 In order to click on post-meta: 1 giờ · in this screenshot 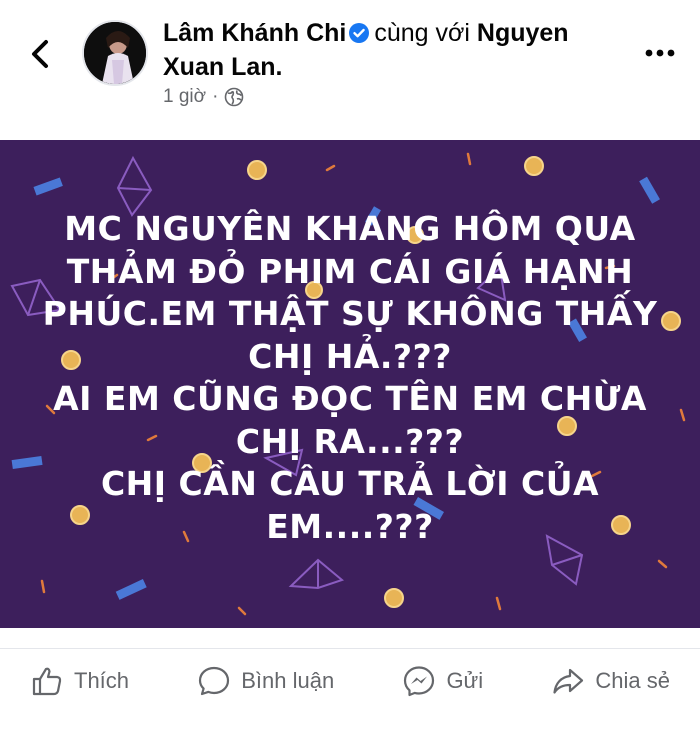, I will do `click(203, 97)`.